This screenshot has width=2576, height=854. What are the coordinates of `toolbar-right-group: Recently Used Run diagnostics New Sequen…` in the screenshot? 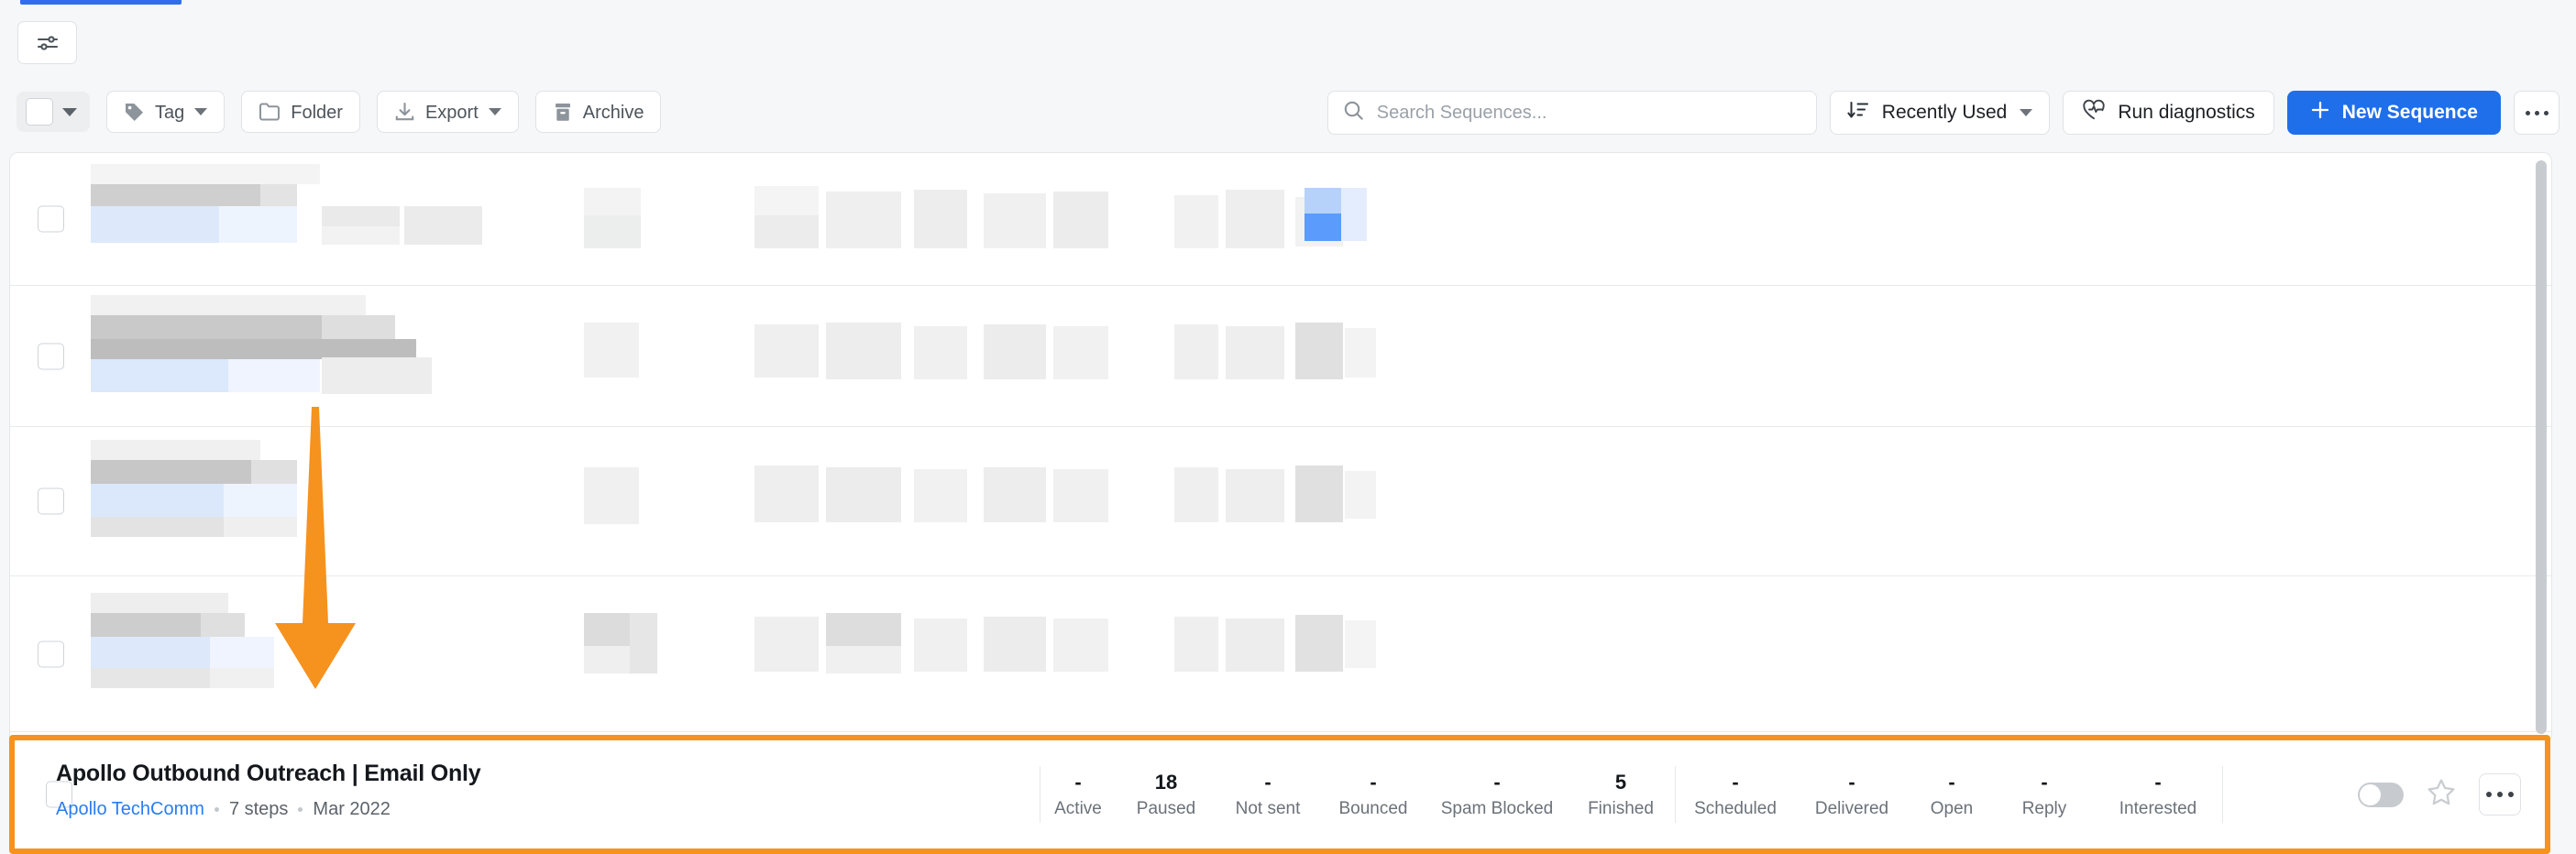 It's located at (1943, 113).